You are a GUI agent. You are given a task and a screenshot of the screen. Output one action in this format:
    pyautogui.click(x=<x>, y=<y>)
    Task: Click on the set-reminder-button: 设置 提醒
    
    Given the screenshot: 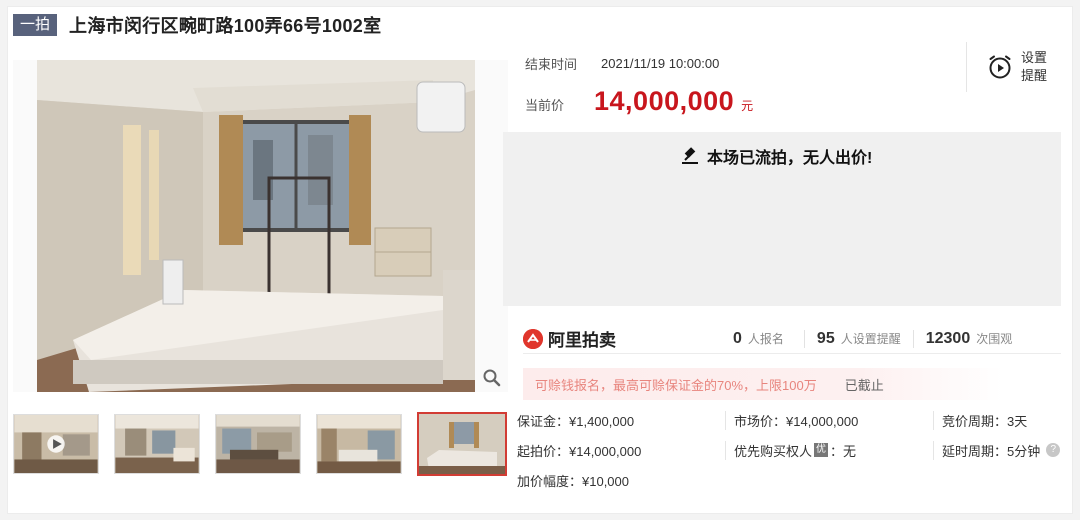 What is the action you would take?
    pyautogui.click(x=1013, y=67)
    